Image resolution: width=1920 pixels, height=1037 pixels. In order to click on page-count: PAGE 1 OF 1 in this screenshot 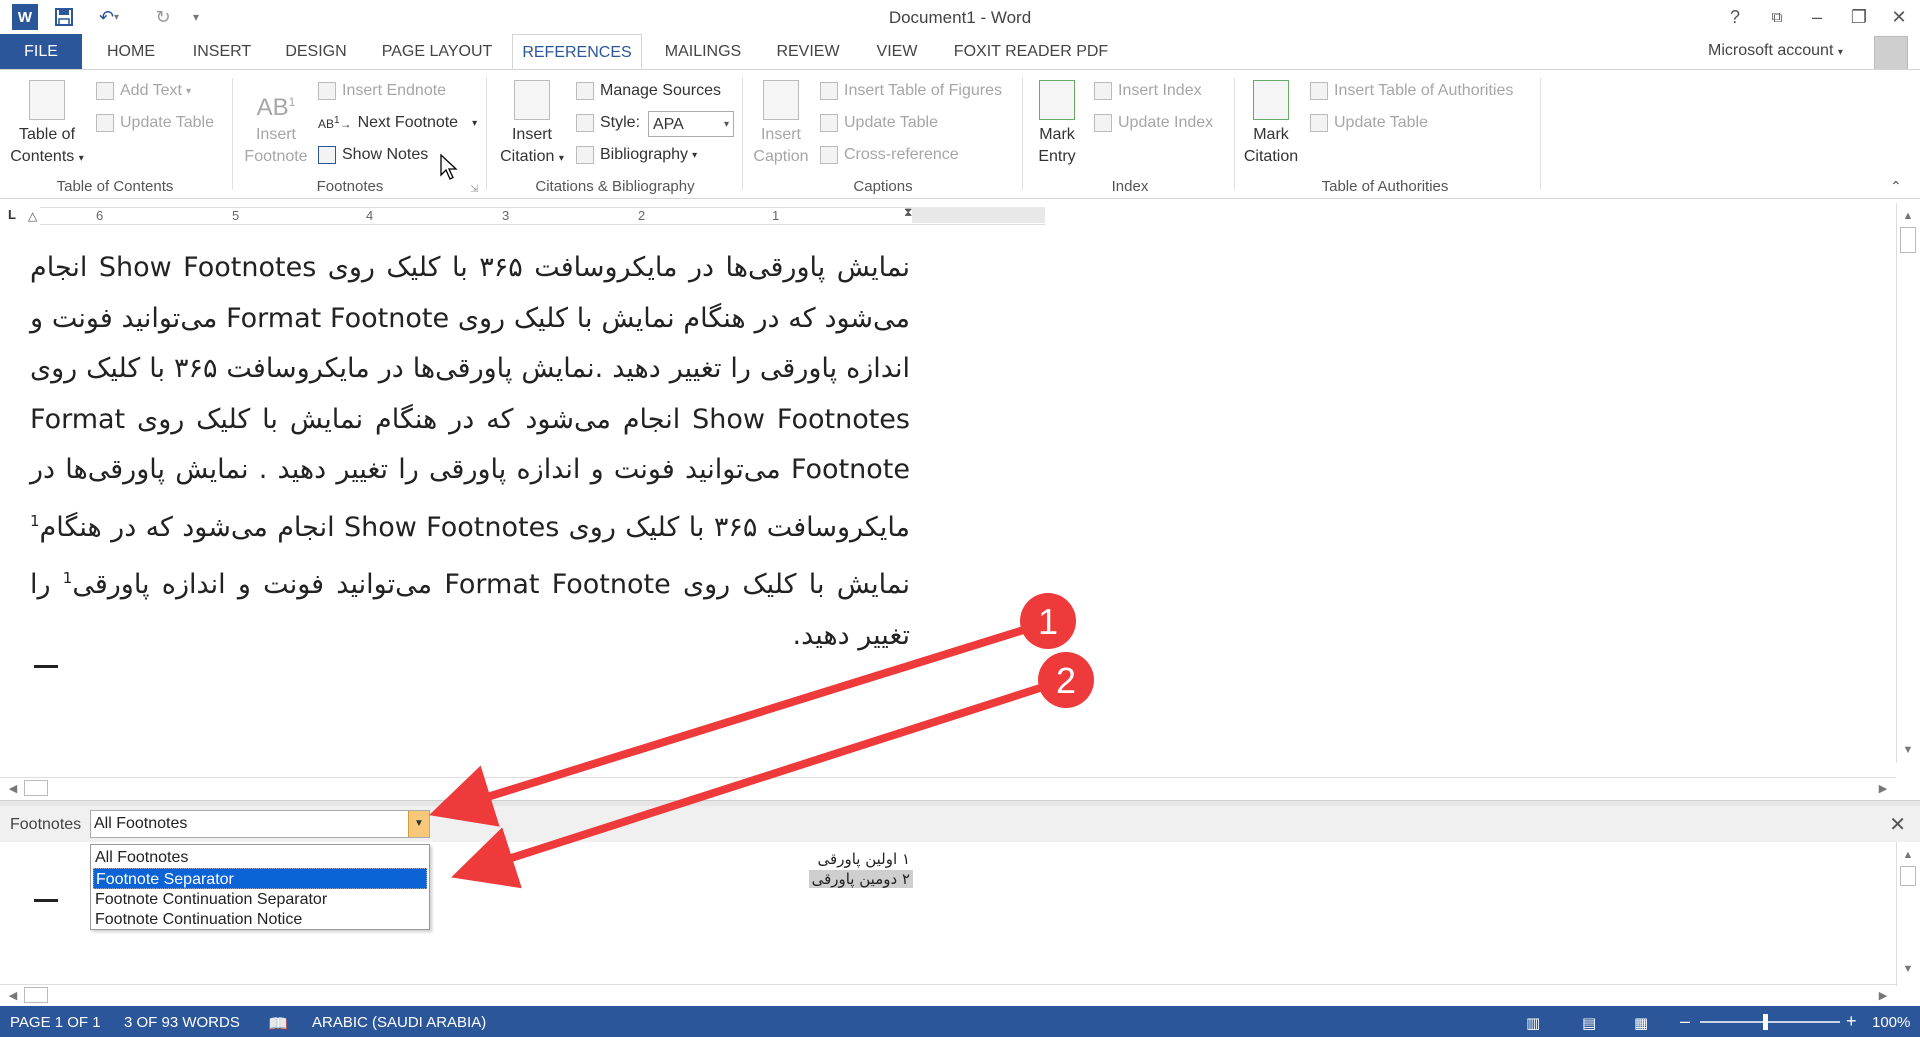, I will do `click(55, 1022)`.